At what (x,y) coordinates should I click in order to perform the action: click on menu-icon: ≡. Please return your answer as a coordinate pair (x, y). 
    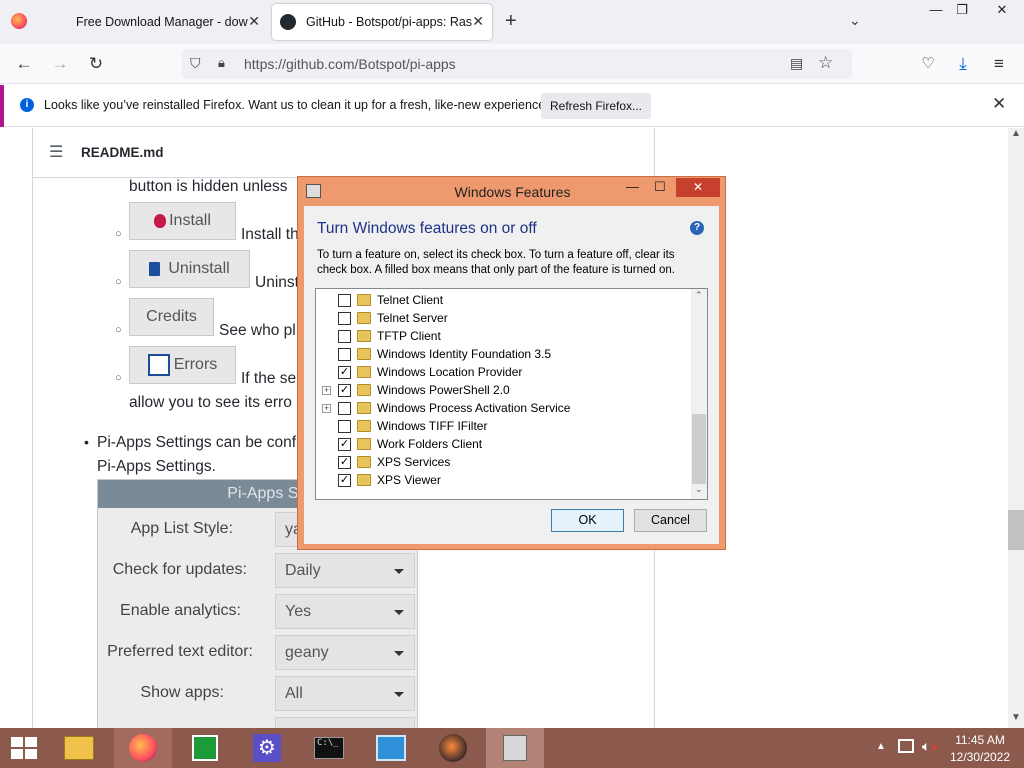
    Looking at the image, I should click on (999, 64).